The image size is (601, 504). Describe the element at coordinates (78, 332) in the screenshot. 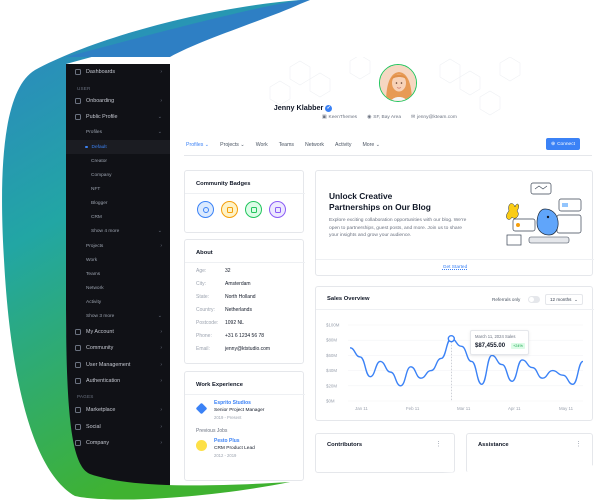

I see `account-icon` at that location.